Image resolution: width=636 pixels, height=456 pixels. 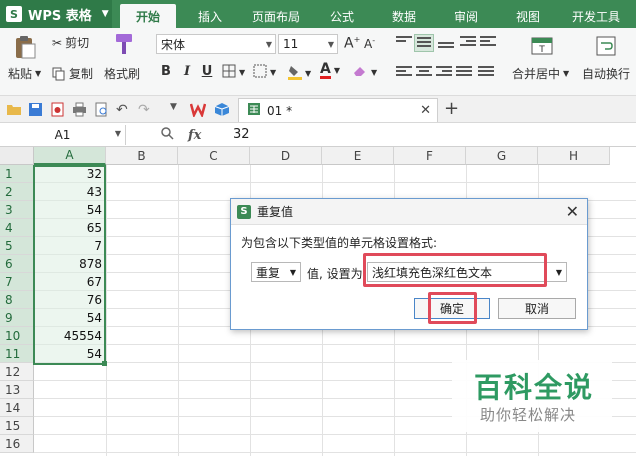 What do you see at coordinates (17, 372) in the screenshot?
I see `row-header-12: 12` at bounding box center [17, 372].